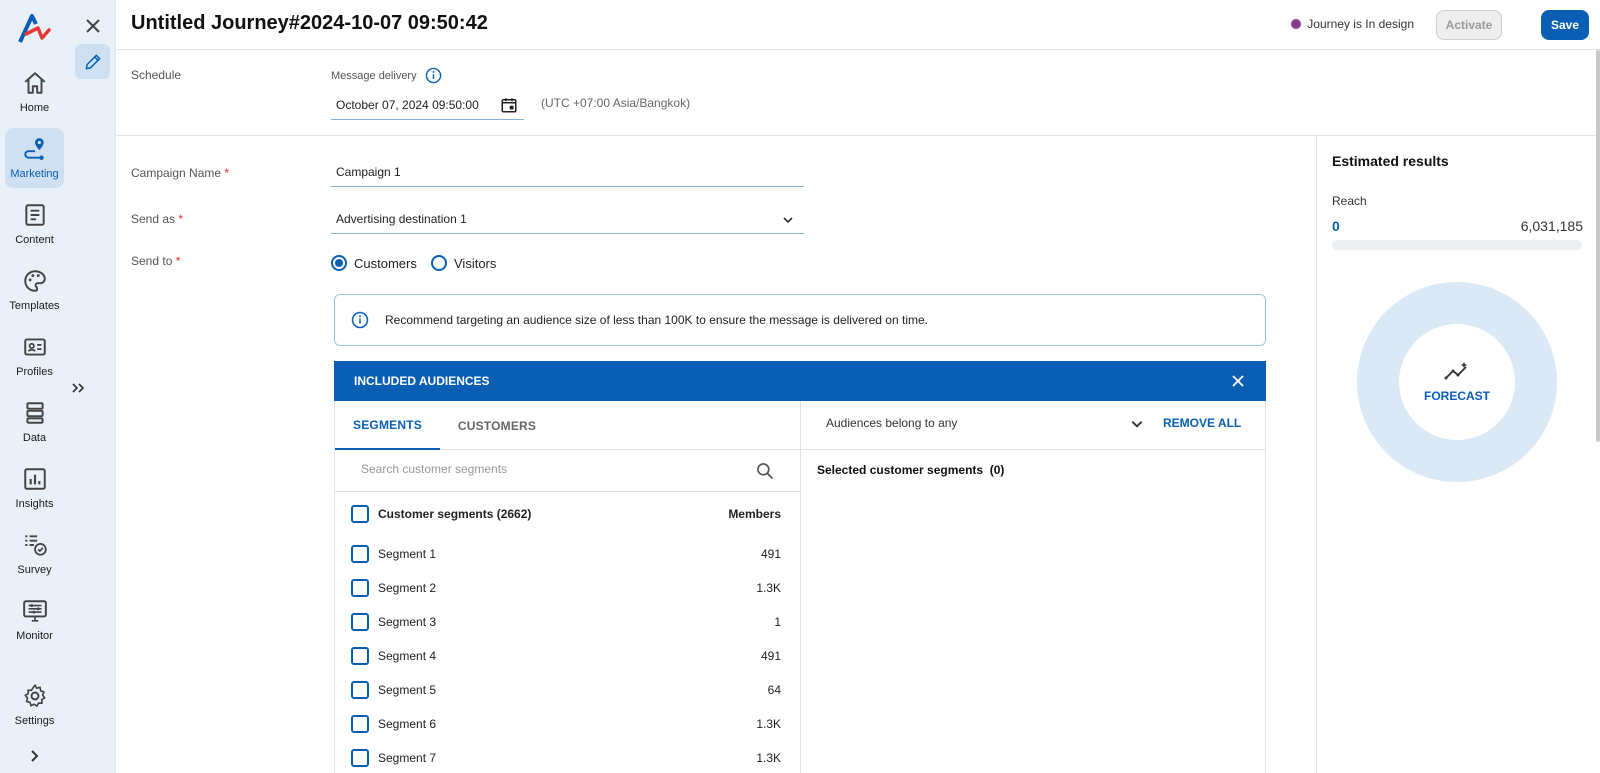 Image resolution: width=1600 pixels, height=773 pixels. I want to click on delivery-date-value: October 07, 2024 09:50:00, so click(407, 105).